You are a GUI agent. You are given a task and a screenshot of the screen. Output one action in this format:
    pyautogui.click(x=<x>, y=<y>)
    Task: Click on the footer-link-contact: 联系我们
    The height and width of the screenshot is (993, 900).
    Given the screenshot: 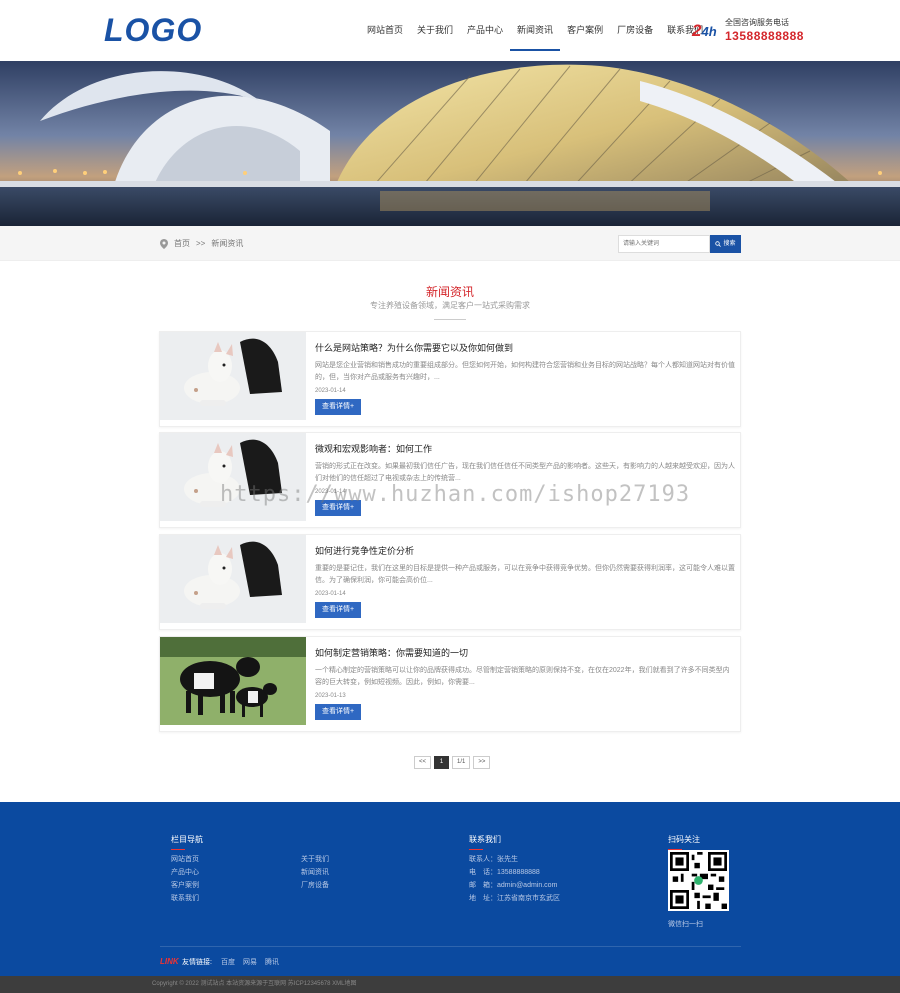 What is the action you would take?
    pyautogui.click(x=185, y=898)
    